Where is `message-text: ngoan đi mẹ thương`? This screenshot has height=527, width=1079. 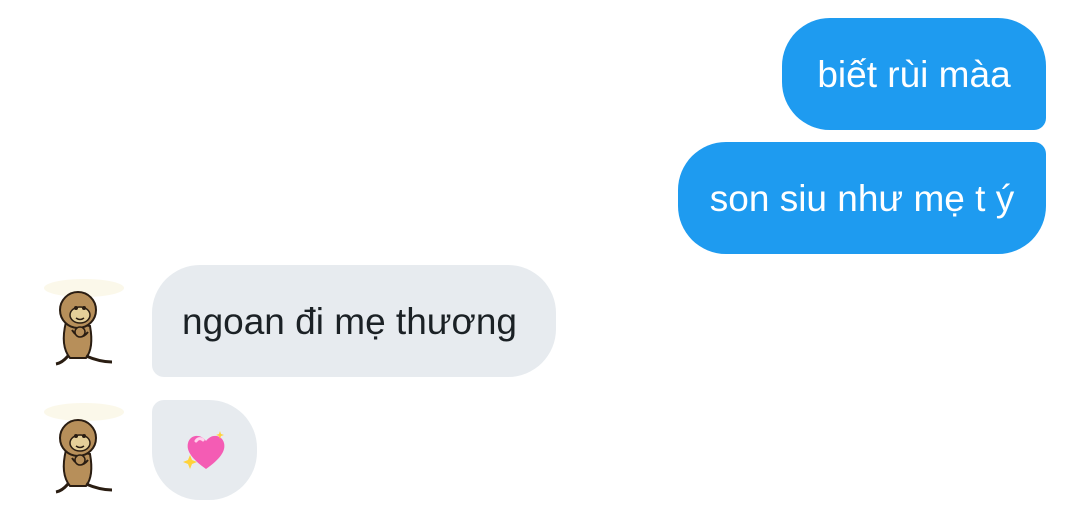
message-text: ngoan đi mẹ thương is located at coordinates (349, 321).